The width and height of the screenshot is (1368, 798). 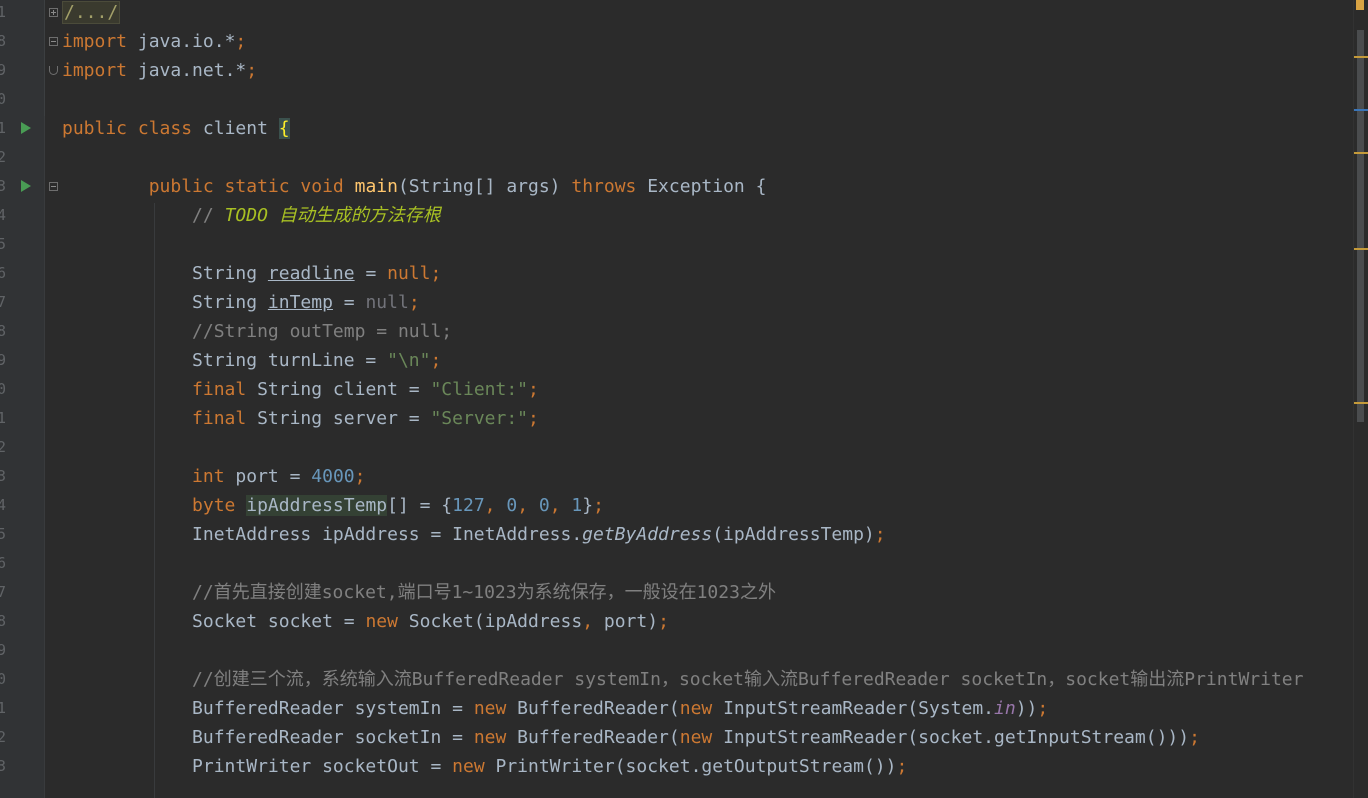 I want to click on scrollbar-thumb, so click(x=1360, y=226).